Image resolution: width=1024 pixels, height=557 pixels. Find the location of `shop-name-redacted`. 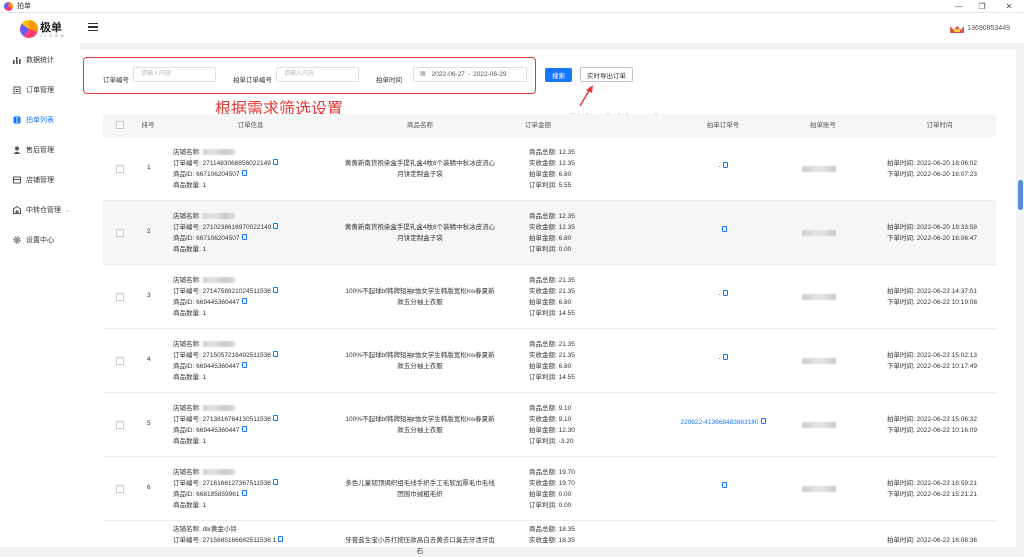

shop-name-redacted is located at coordinates (218, 152).